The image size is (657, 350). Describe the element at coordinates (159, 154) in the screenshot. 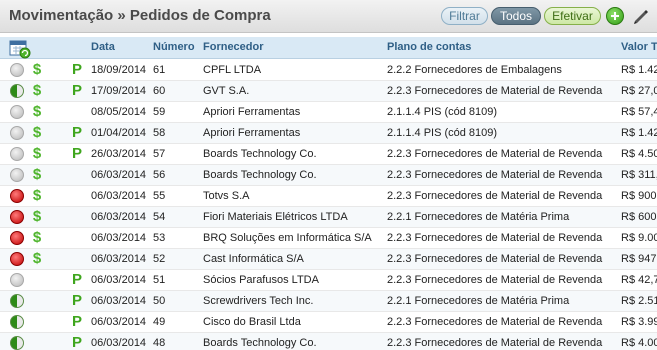

I see `order-number: 57` at that location.